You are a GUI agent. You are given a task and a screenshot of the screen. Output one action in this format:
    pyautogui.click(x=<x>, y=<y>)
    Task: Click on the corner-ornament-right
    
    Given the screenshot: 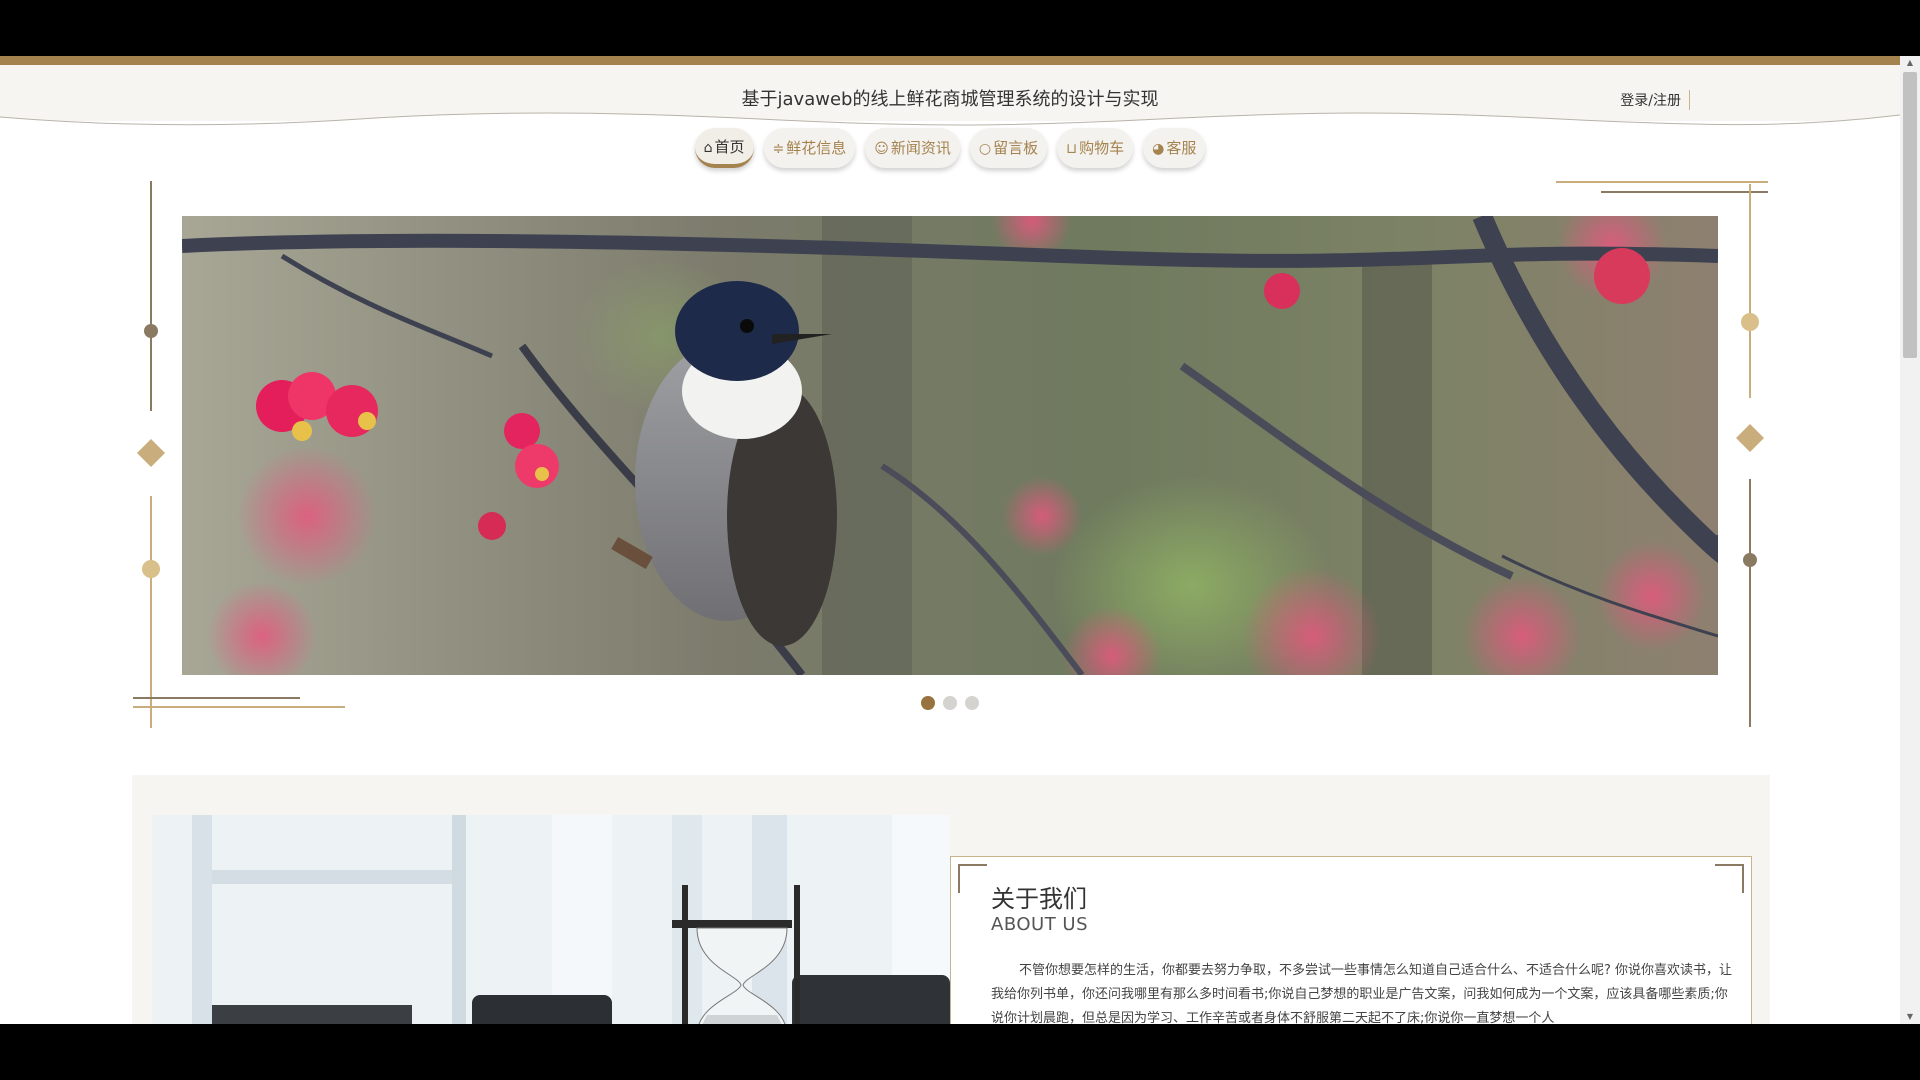 What is the action you would take?
    pyautogui.click(x=1729, y=878)
    